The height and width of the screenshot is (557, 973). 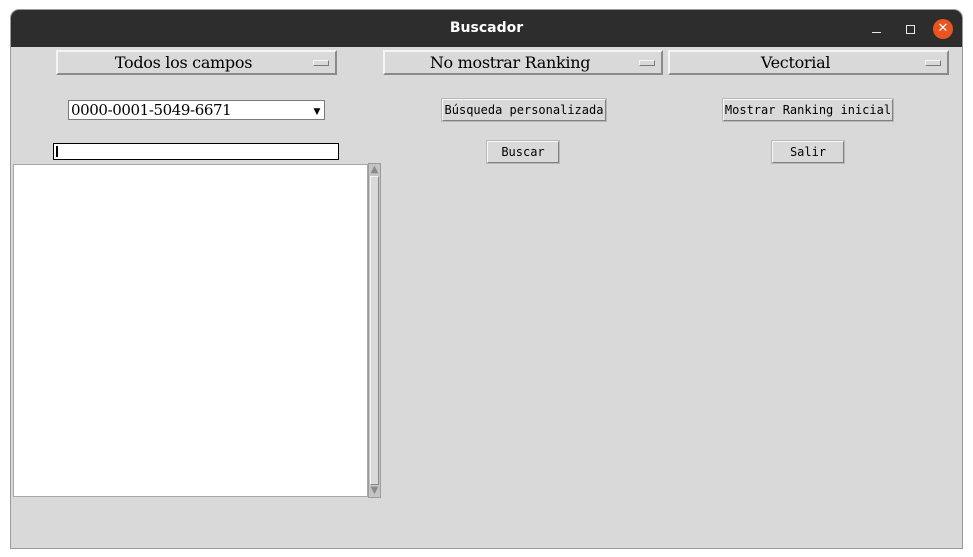 I want to click on scroll-down-icon: ▼, so click(x=374, y=491).